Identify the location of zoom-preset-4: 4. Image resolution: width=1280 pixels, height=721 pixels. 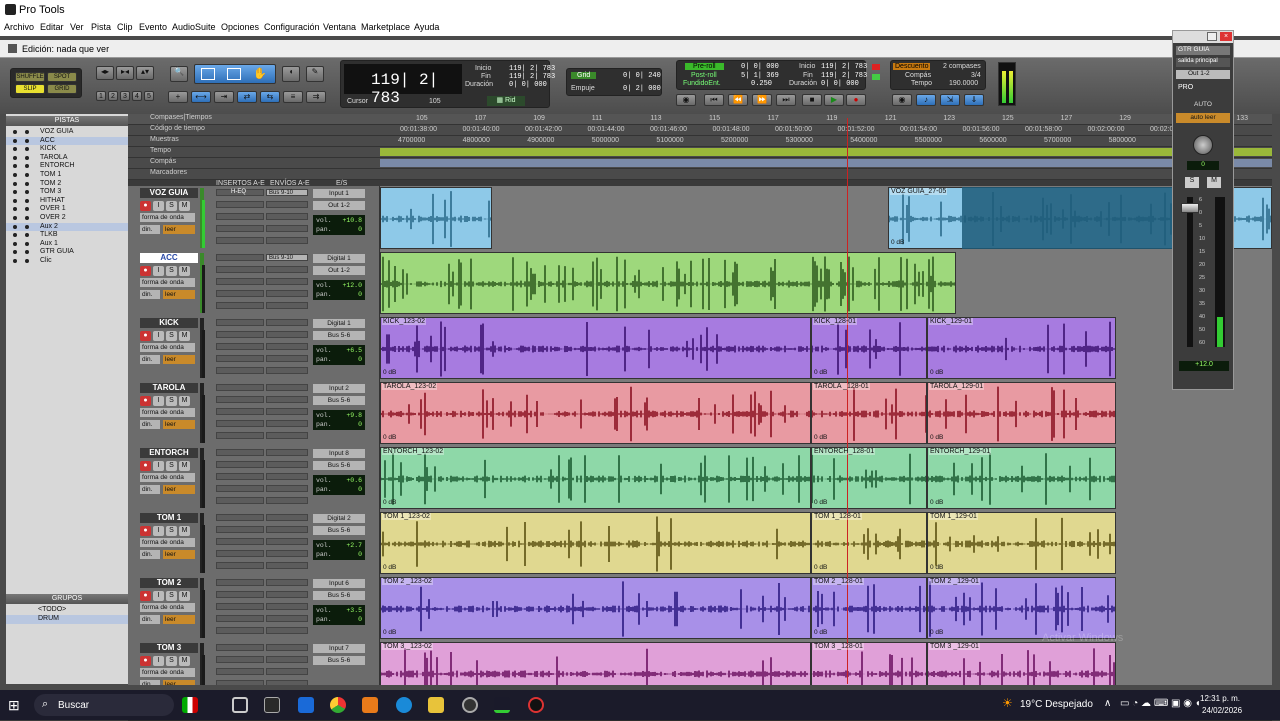
(137, 96).